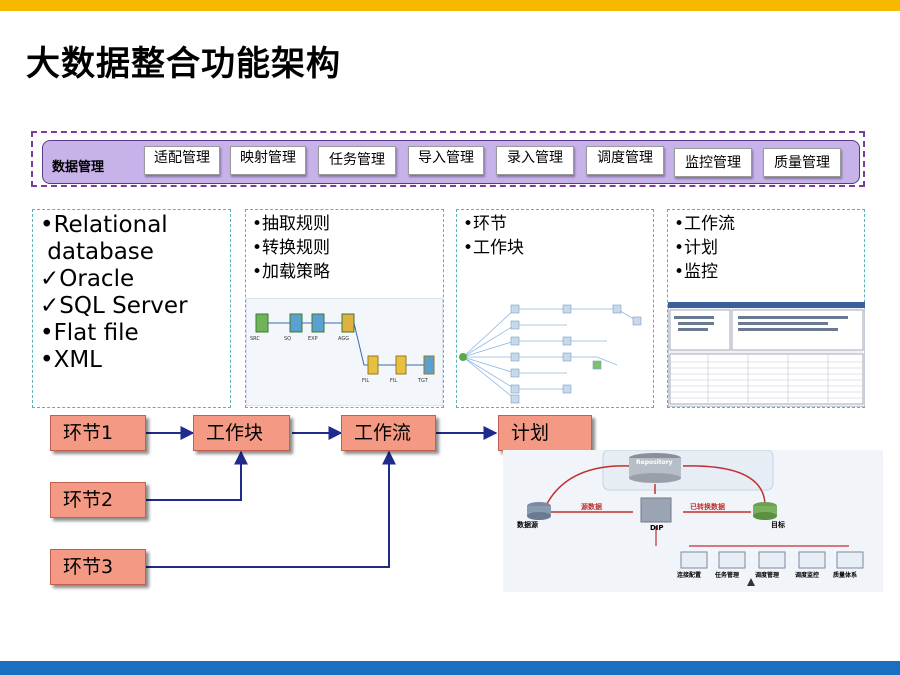  I want to click on module-label: 质量体系, so click(845, 575).